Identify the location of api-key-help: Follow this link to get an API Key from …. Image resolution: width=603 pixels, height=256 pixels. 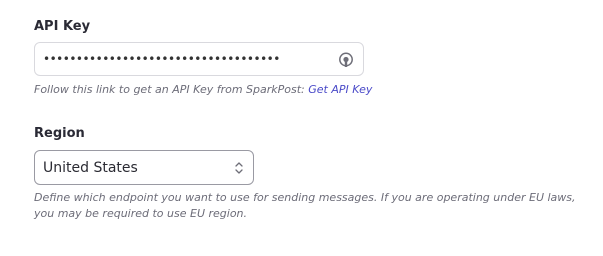
(203, 89).